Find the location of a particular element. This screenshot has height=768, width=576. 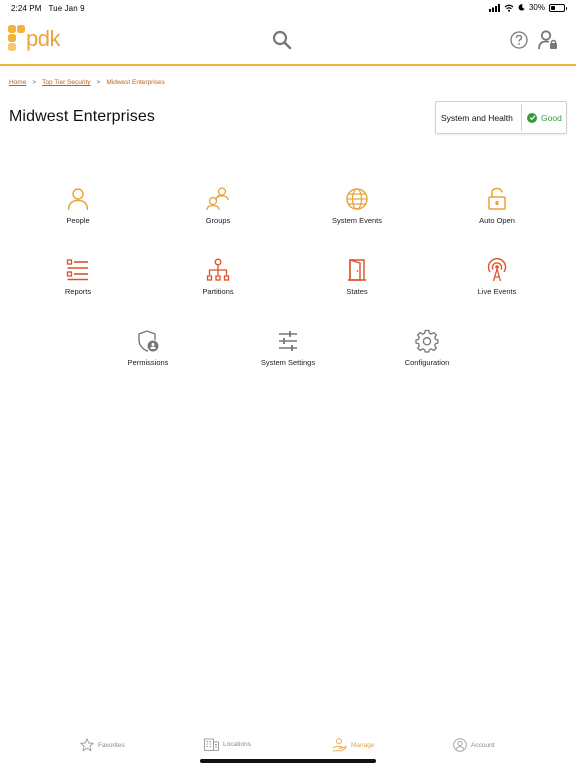

battery-icon is located at coordinates (558, 7).